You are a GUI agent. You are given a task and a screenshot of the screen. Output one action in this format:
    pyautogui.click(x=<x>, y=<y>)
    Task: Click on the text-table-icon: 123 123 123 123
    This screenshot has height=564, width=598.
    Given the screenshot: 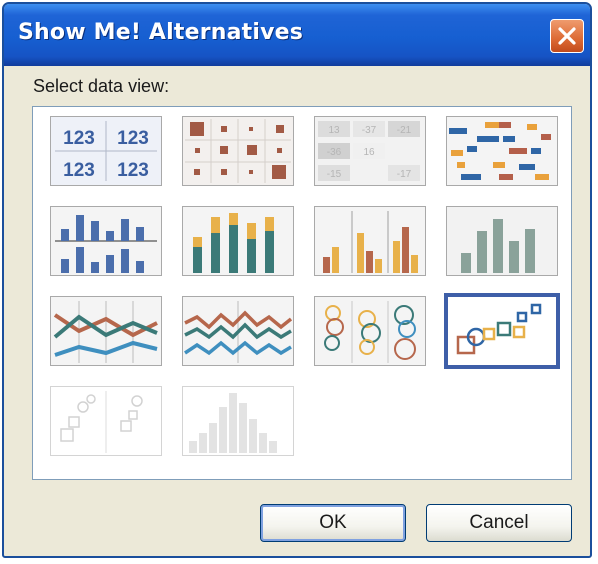 What is the action you would take?
    pyautogui.click(x=106, y=151)
    